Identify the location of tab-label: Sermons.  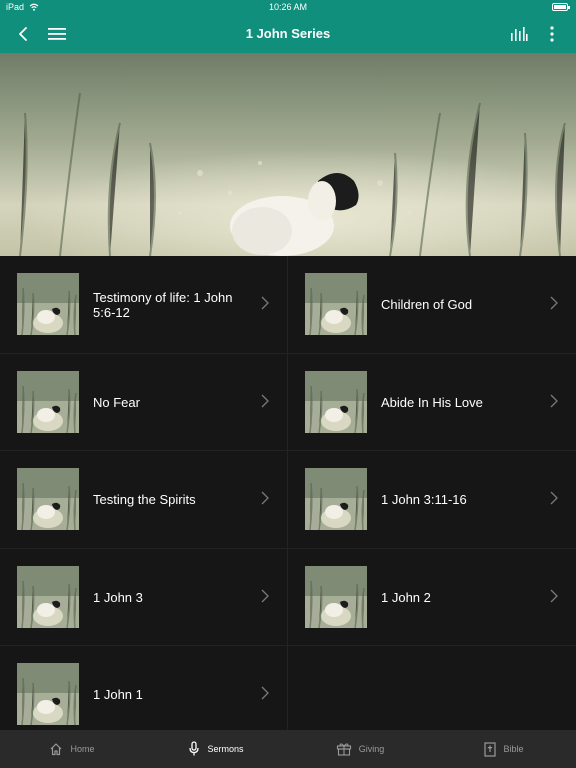
(225, 749).